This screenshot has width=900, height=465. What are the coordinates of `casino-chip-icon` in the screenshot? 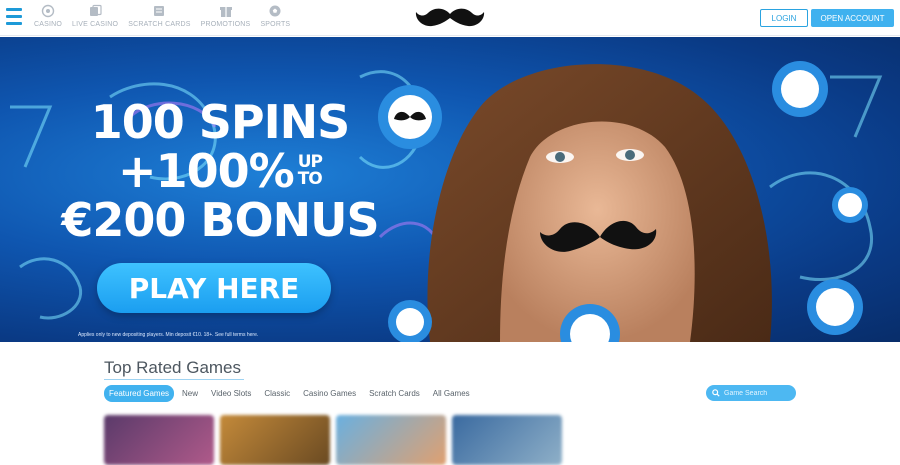 It's located at (48, 11).